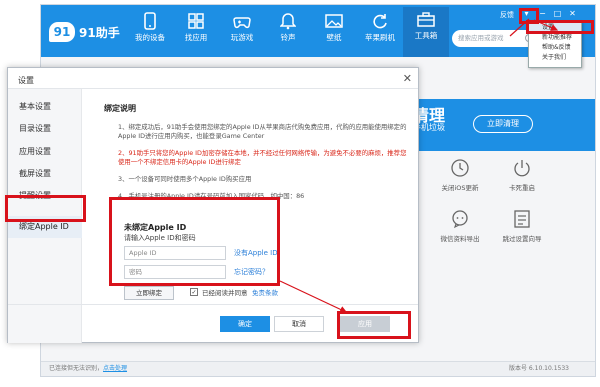 This screenshot has width=600, height=387. Describe the element at coordinates (76, 368) in the screenshot. I see `status-text: 已连接但无法识别，` at that location.